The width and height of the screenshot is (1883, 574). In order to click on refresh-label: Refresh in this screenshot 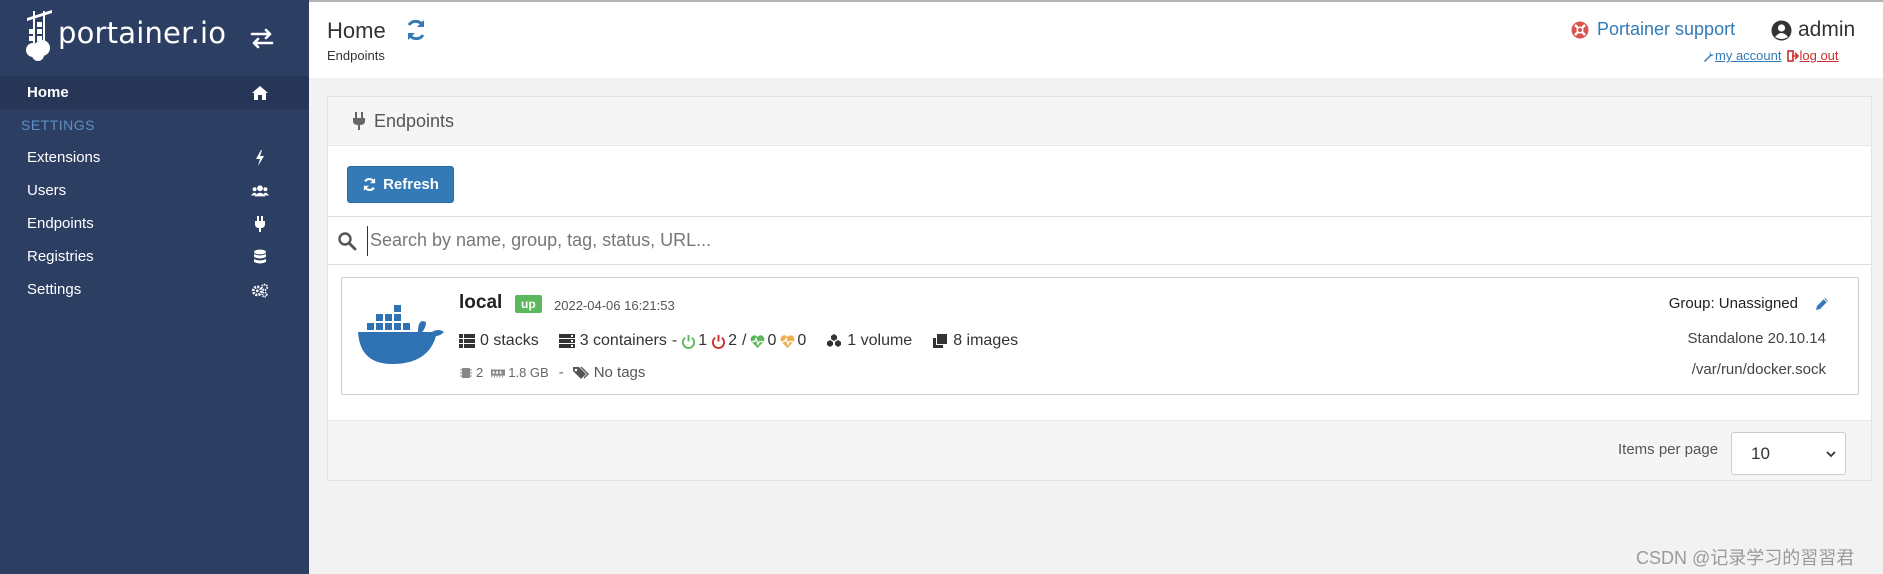, I will do `click(411, 184)`.